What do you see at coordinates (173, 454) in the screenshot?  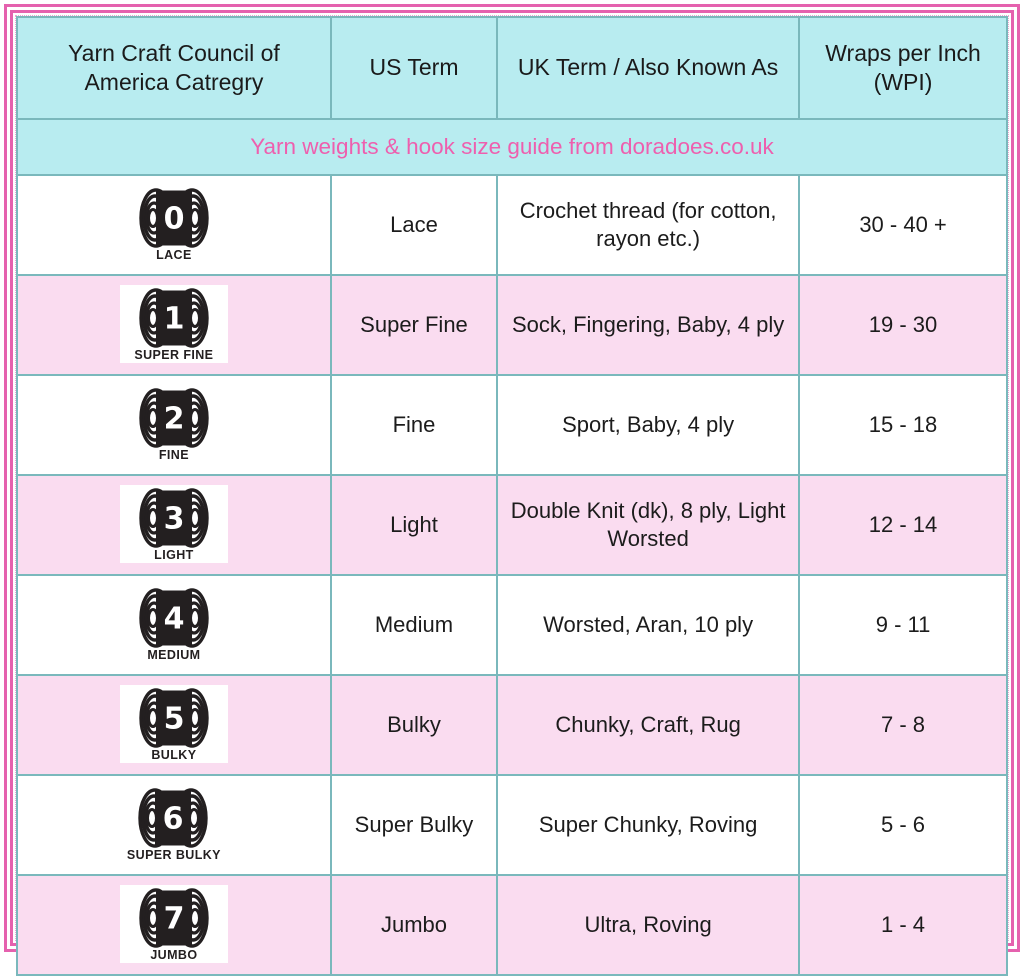 I see `yarn-skein-label: FINE` at bounding box center [173, 454].